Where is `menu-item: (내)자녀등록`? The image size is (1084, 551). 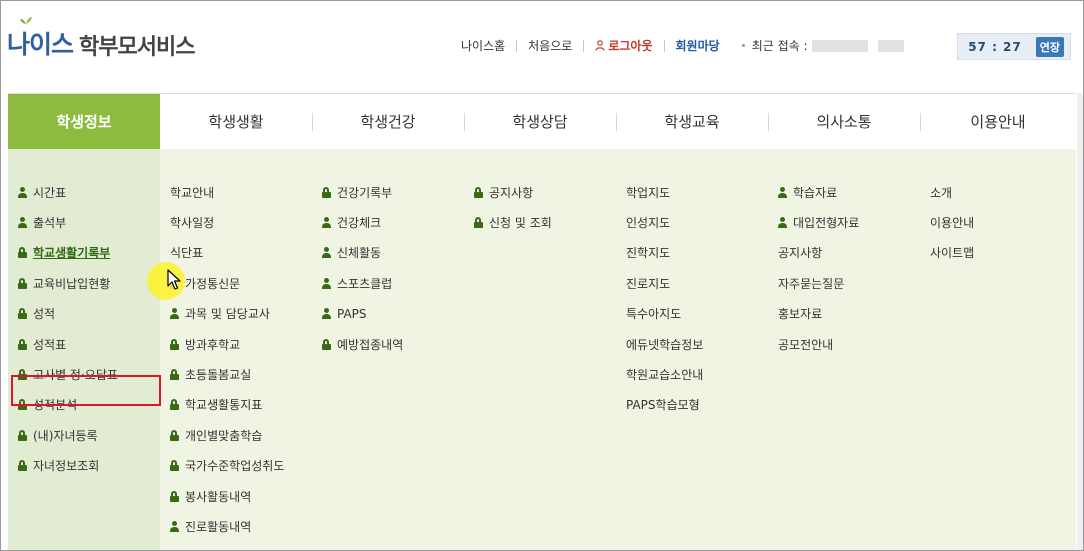 menu-item: (내)자녀등록 is located at coordinates (68, 435).